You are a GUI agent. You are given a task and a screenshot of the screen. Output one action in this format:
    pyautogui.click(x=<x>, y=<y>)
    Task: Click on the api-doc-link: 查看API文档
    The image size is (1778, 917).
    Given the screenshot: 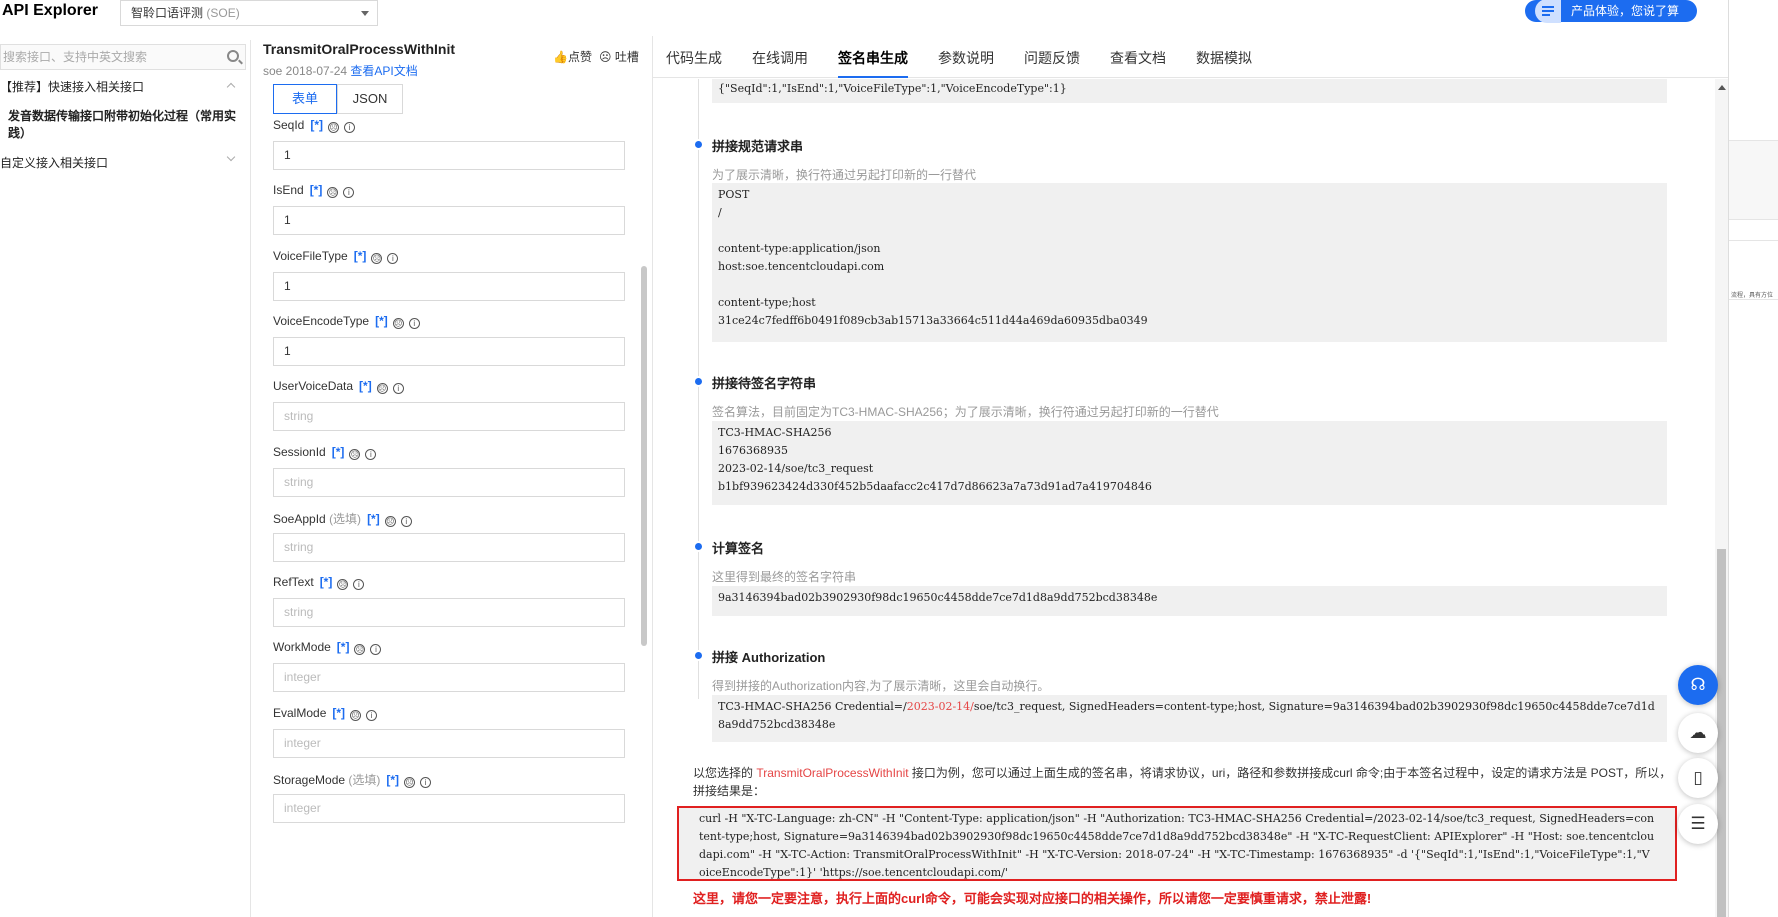 What is the action you would take?
    pyautogui.click(x=383, y=71)
    